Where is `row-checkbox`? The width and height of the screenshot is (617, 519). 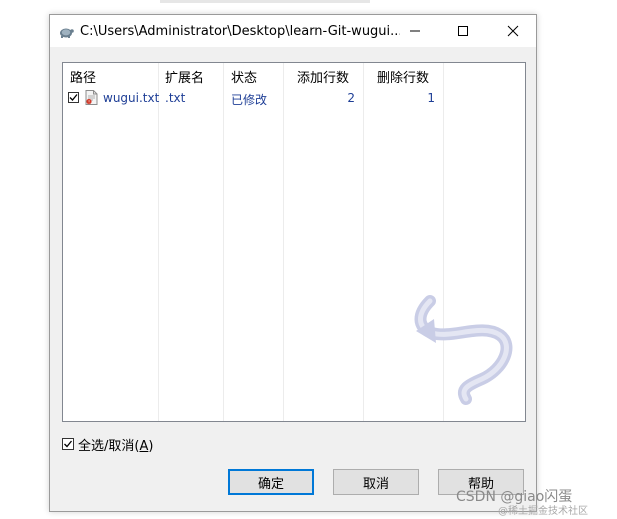 row-checkbox is located at coordinates (73, 97).